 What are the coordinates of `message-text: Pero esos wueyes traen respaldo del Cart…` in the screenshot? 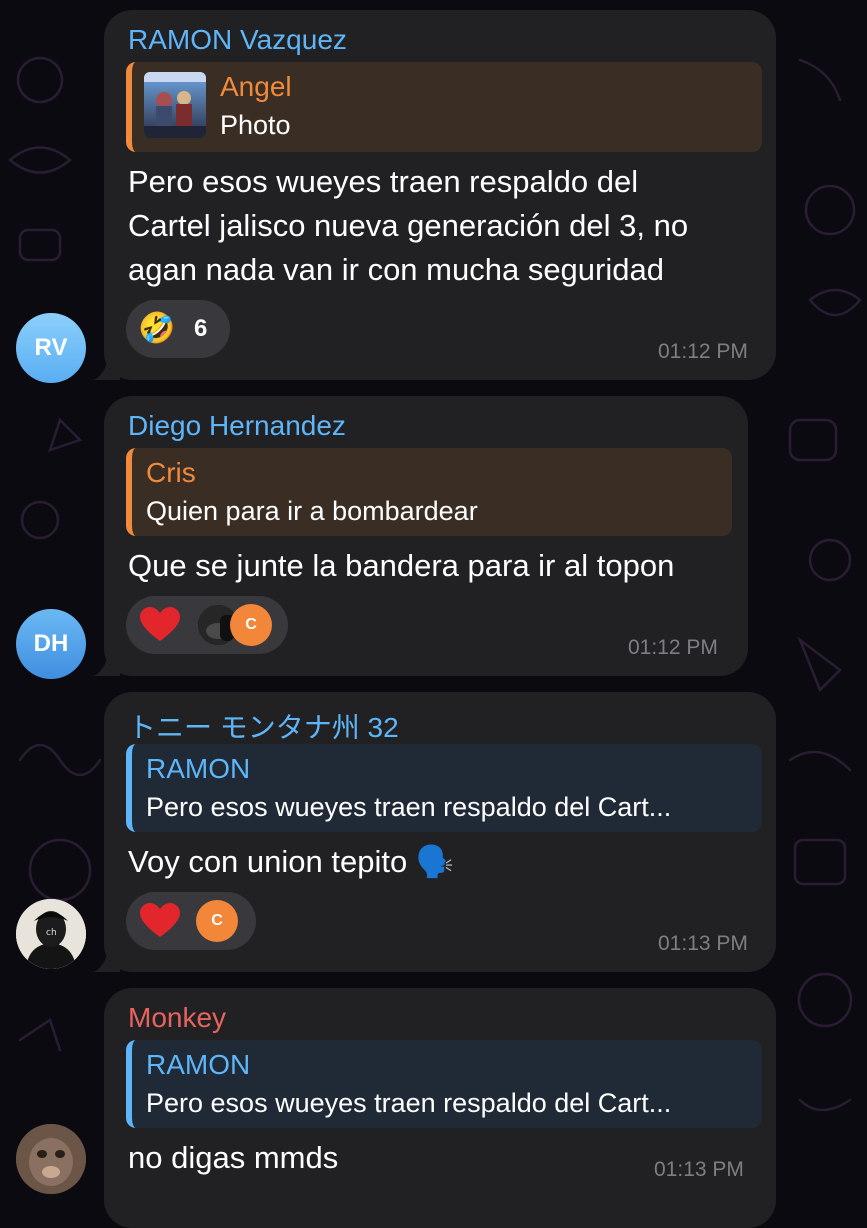 It's located at (408, 226).